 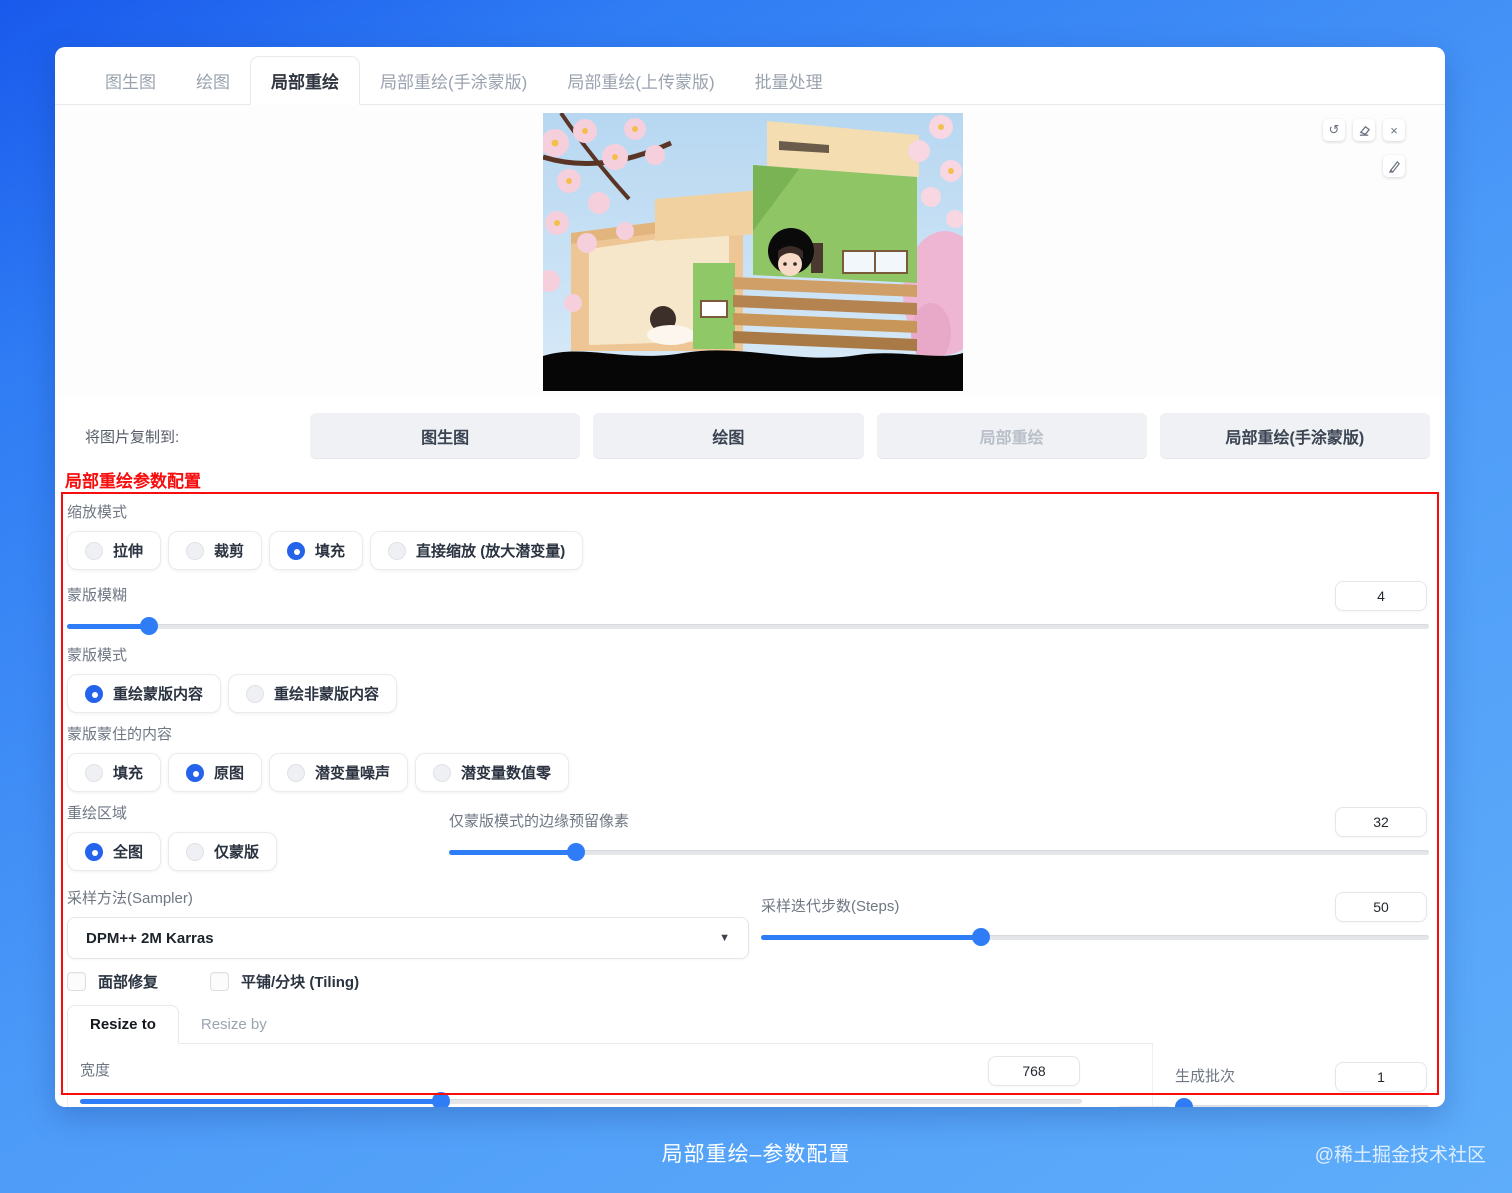 What do you see at coordinates (97, 595) in the screenshot?
I see `mask-blur-label: 蒙版模糊` at bounding box center [97, 595].